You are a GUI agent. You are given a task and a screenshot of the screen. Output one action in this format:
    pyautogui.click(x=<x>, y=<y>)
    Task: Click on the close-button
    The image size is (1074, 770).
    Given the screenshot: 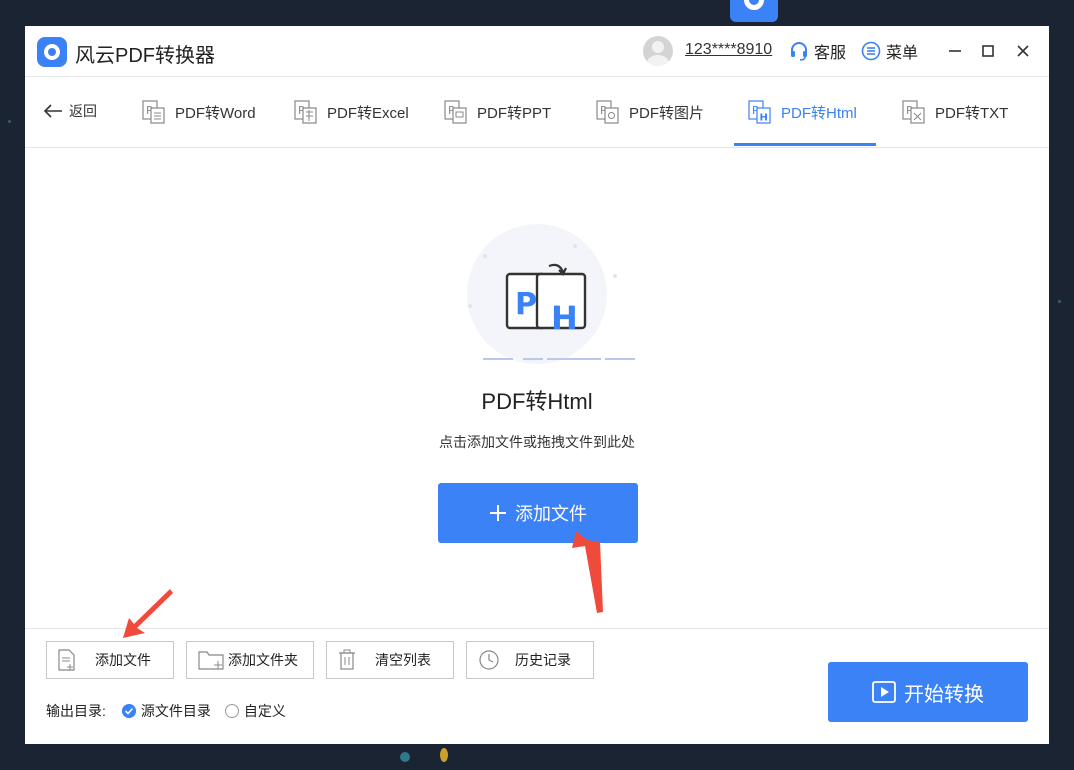 What is the action you would take?
    pyautogui.click(x=1023, y=51)
    